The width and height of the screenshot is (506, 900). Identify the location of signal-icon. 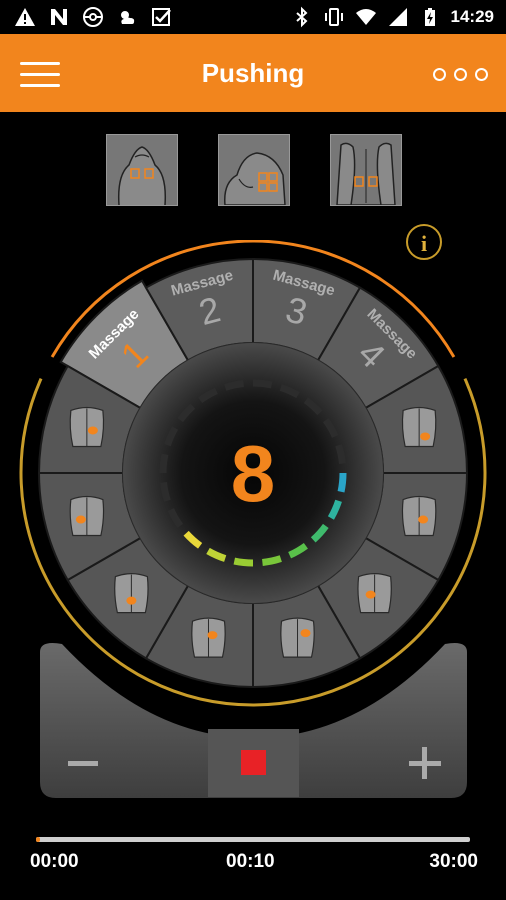
(397, 17).